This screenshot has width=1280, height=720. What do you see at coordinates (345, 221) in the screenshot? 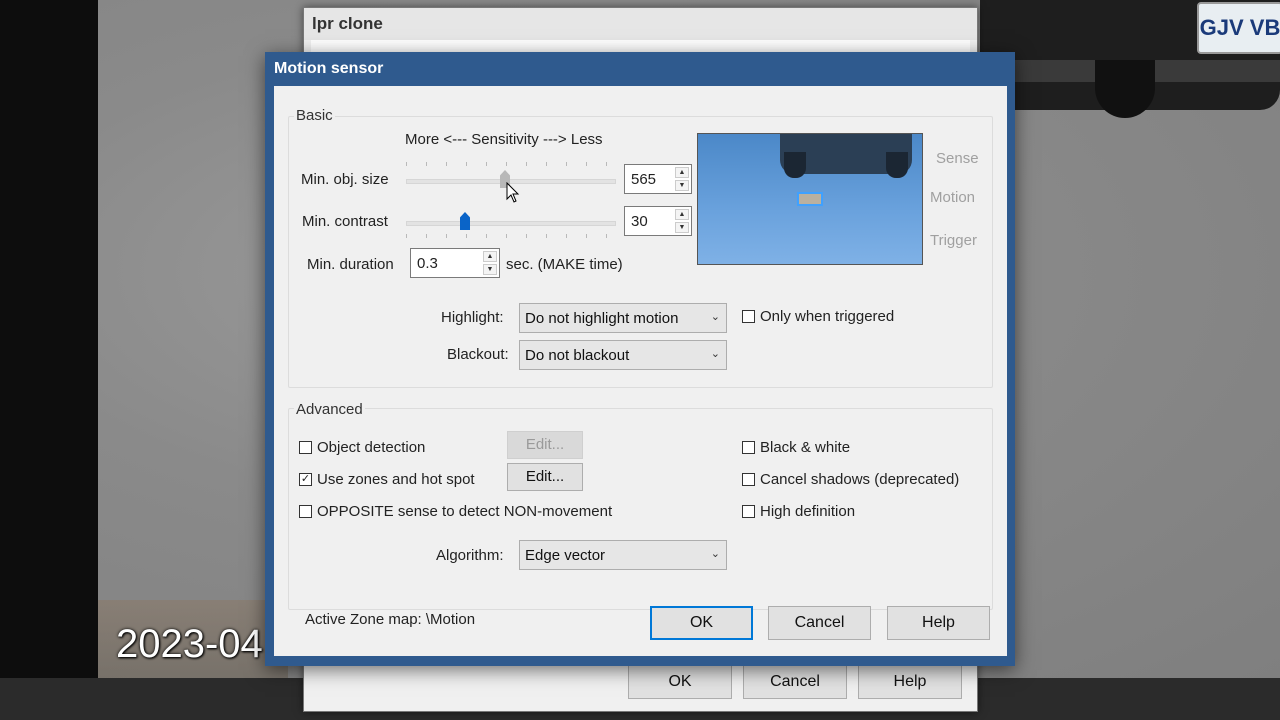
I see `min-contrast-label: Min. contrast` at bounding box center [345, 221].